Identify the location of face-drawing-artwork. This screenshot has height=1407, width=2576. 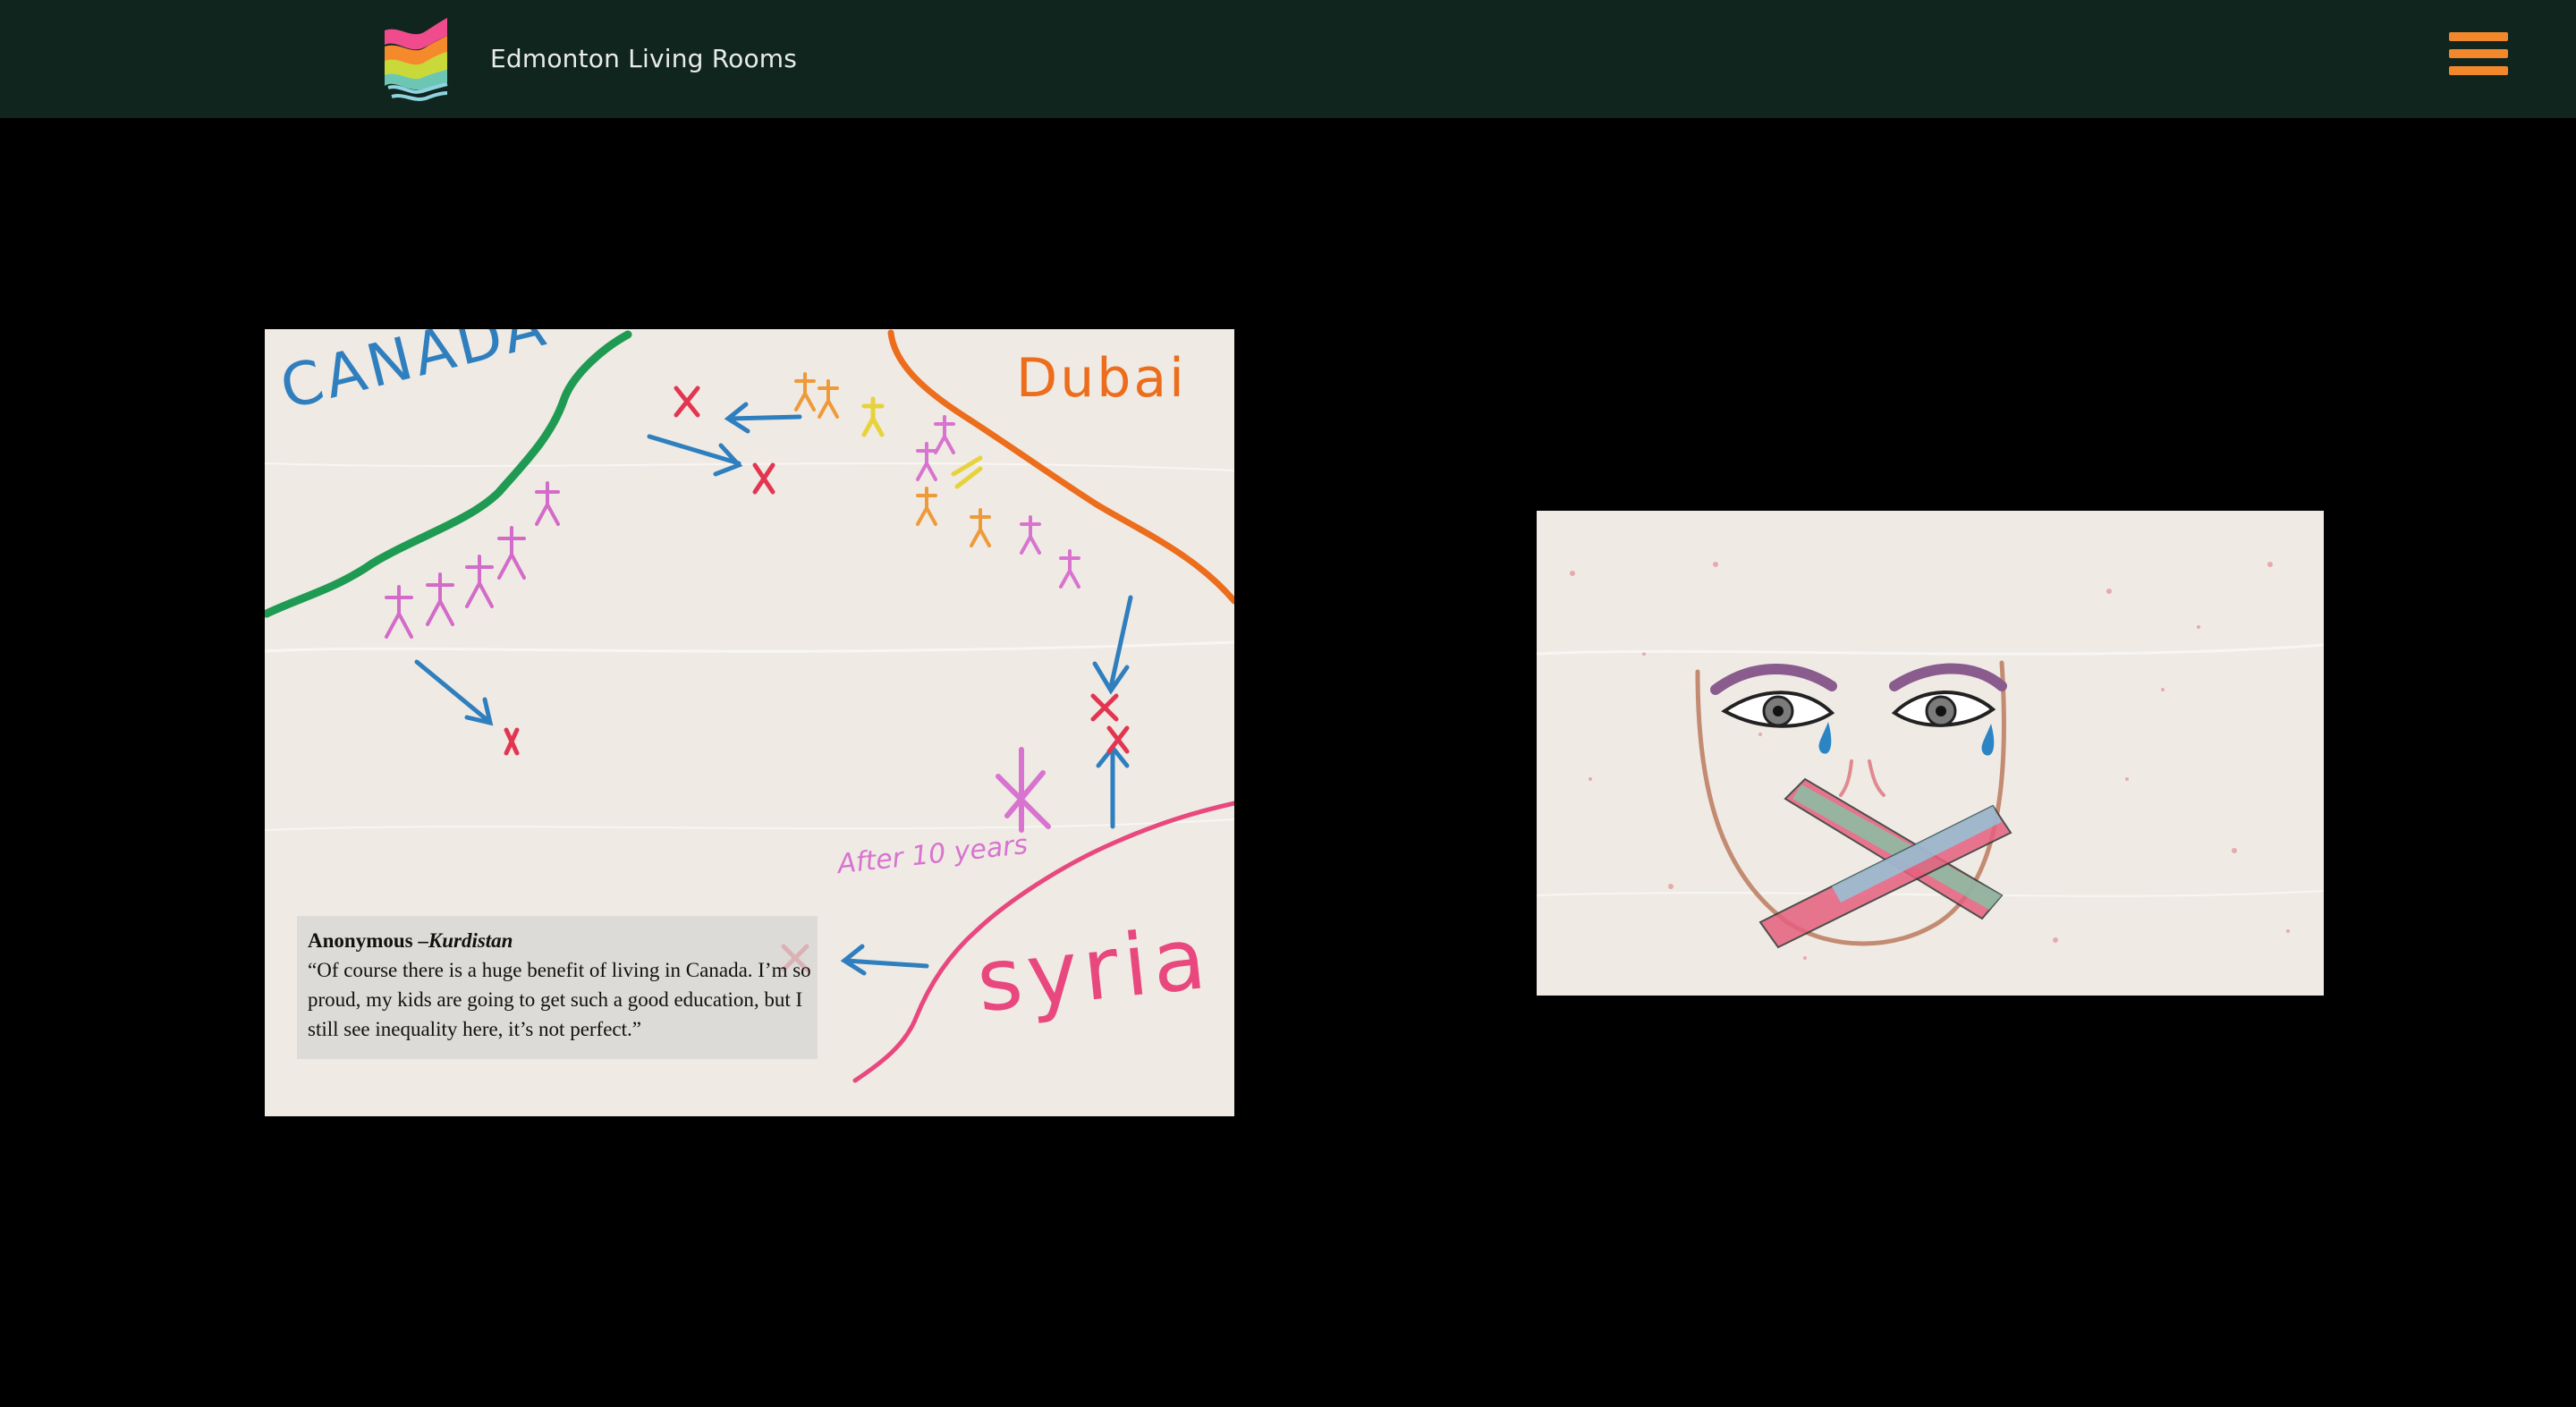
(1930, 753).